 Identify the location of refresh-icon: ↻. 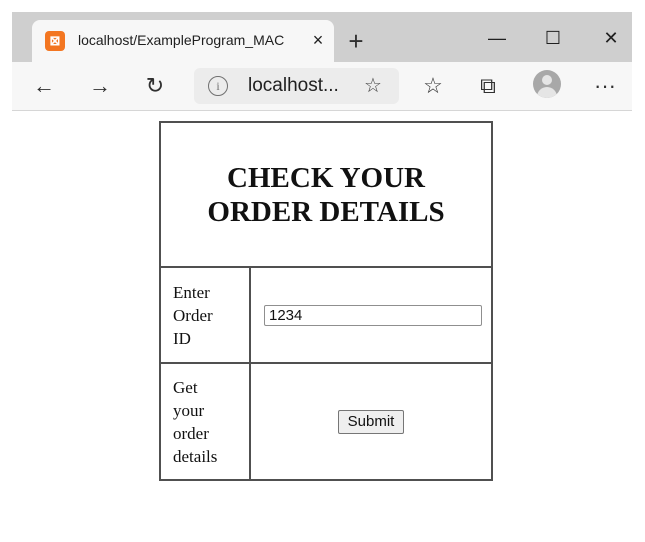
(155, 86).